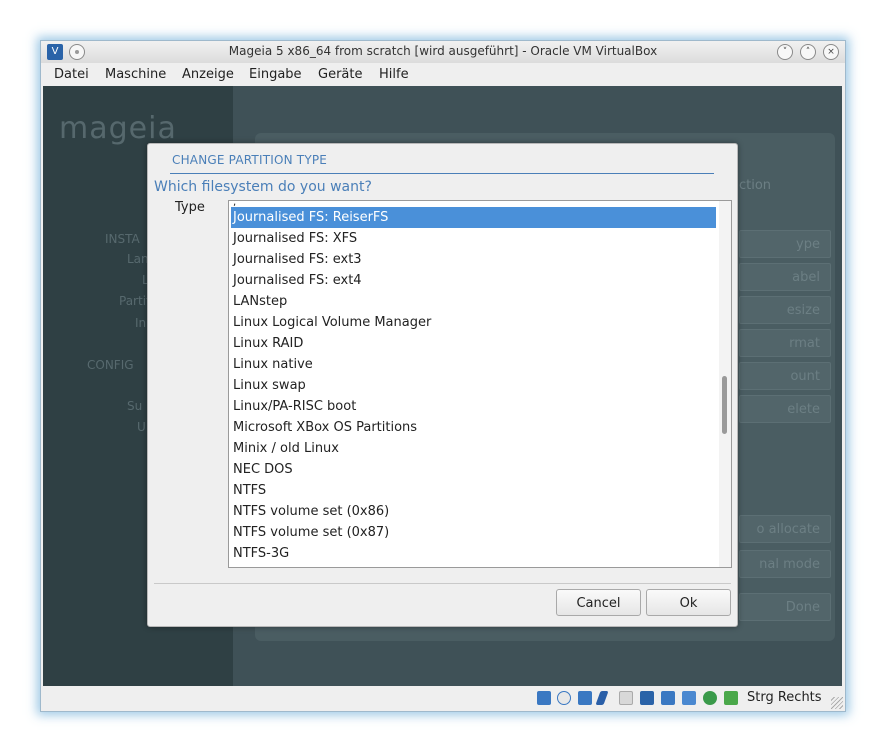 The image size is (884, 751). I want to click on bg-autoallocate-button: o allocate, so click(785, 529).